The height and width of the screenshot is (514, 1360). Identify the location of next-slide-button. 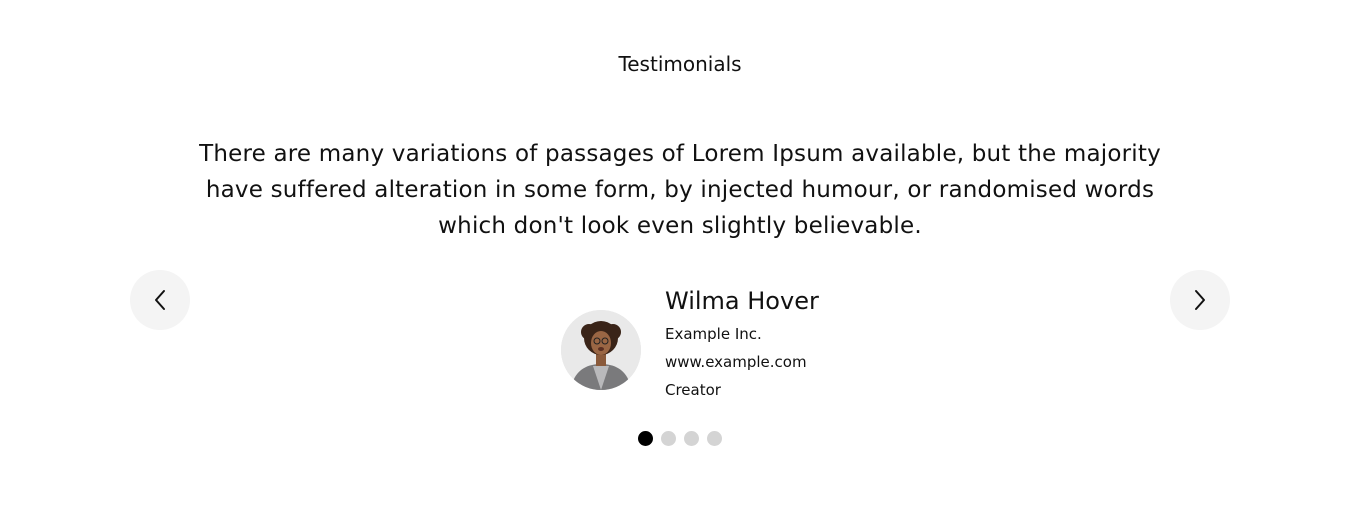
(1200, 300).